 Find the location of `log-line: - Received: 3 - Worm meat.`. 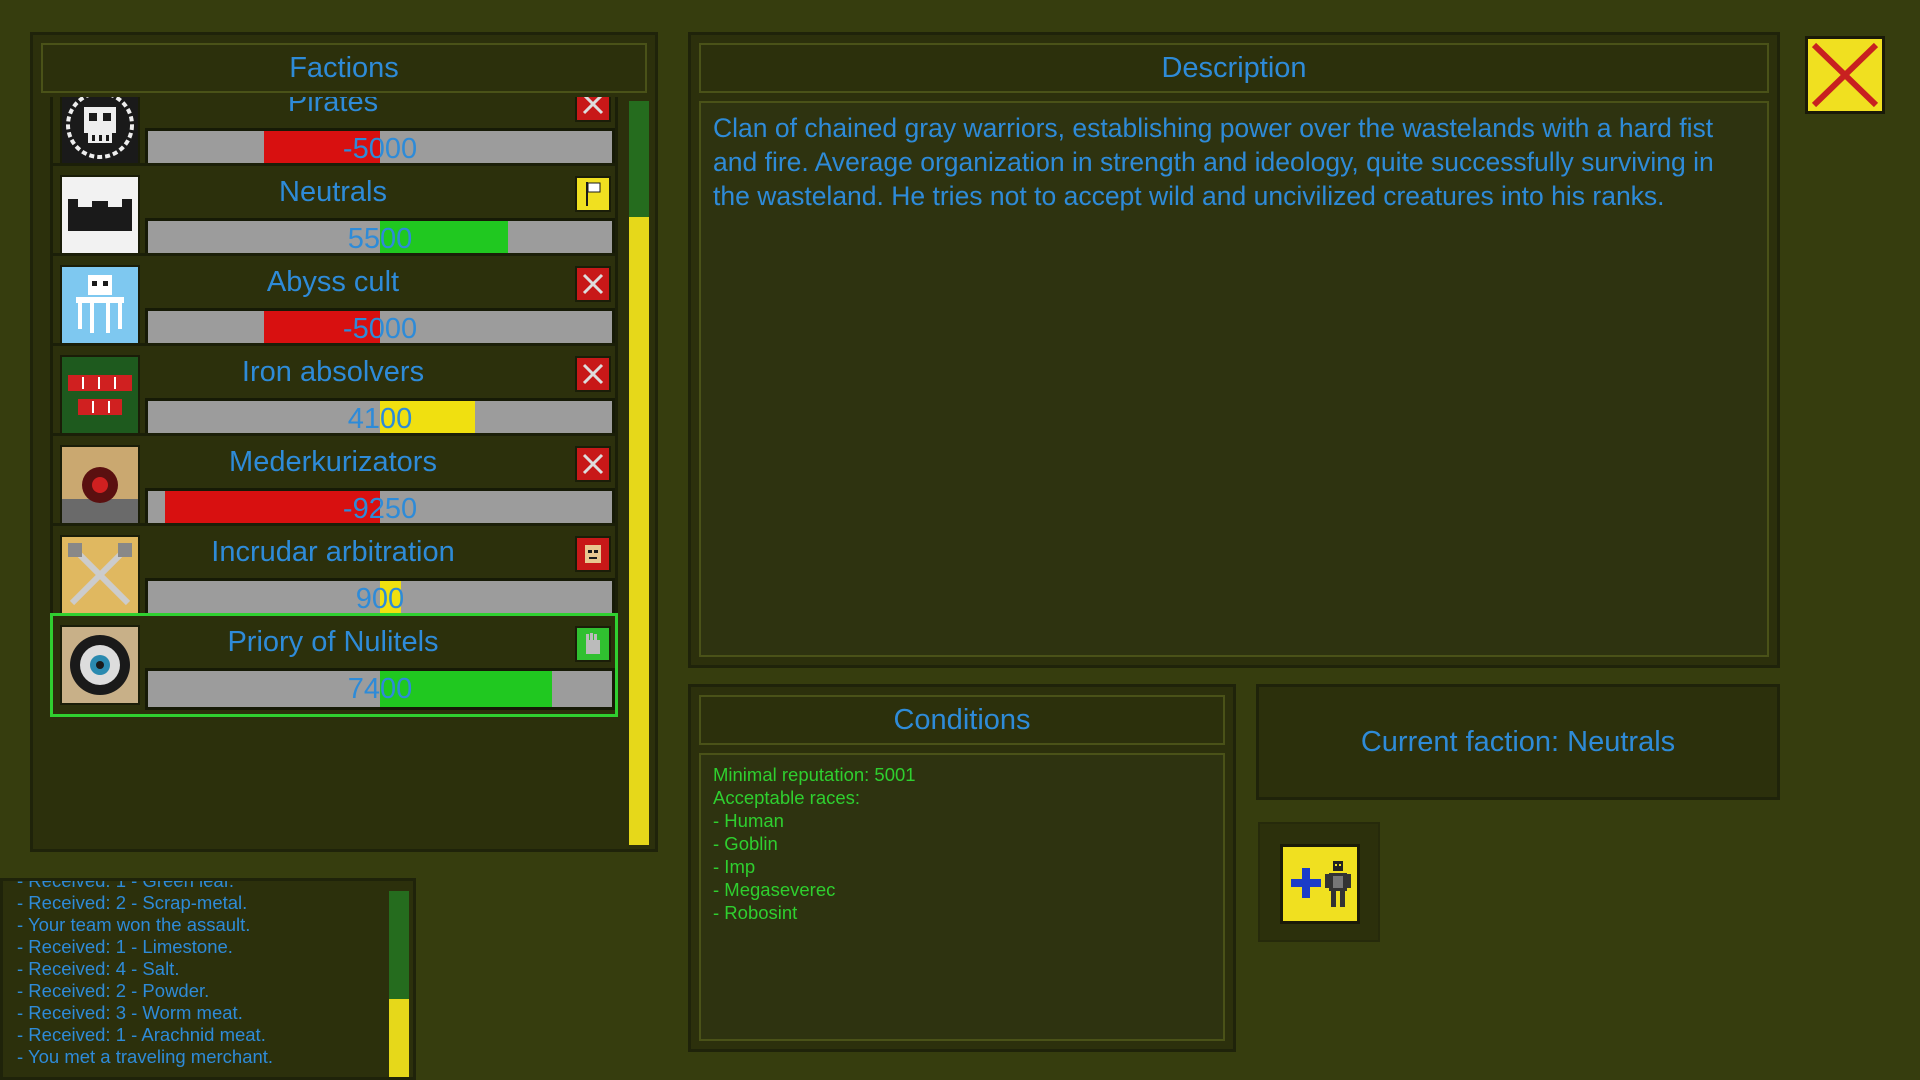

log-line: - Received: 3 - Worm meat. is located at coordinates (130, 1012).